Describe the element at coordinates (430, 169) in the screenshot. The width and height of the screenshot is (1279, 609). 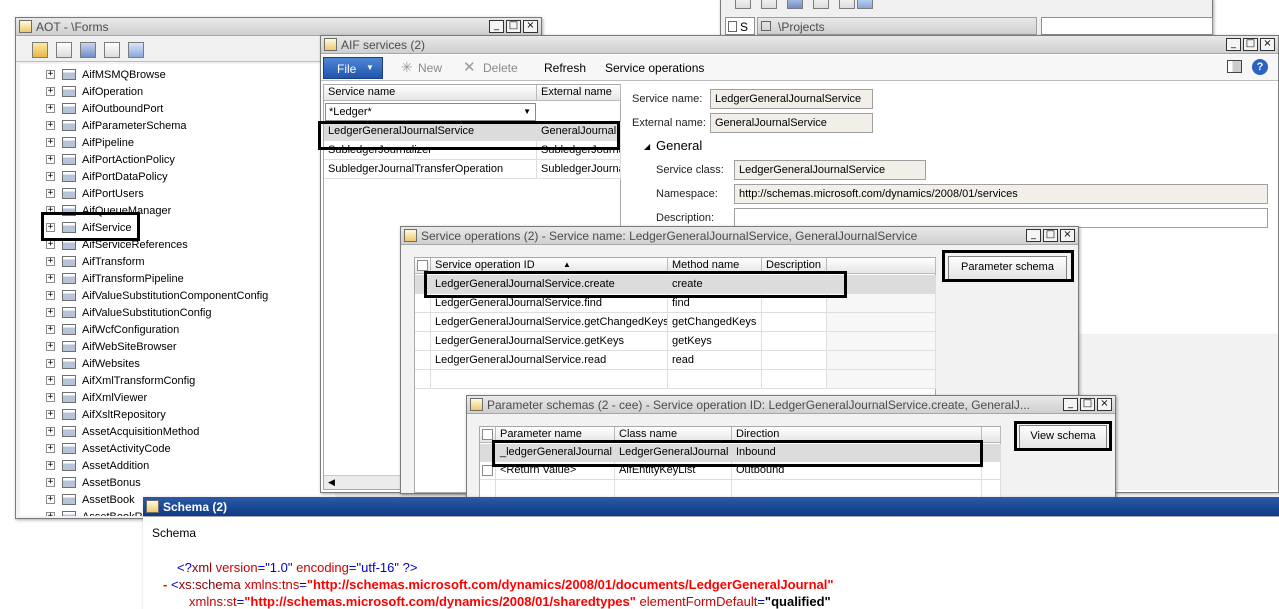
I see `service-row-name: SubledgerJournalTransferOperation` at that location.